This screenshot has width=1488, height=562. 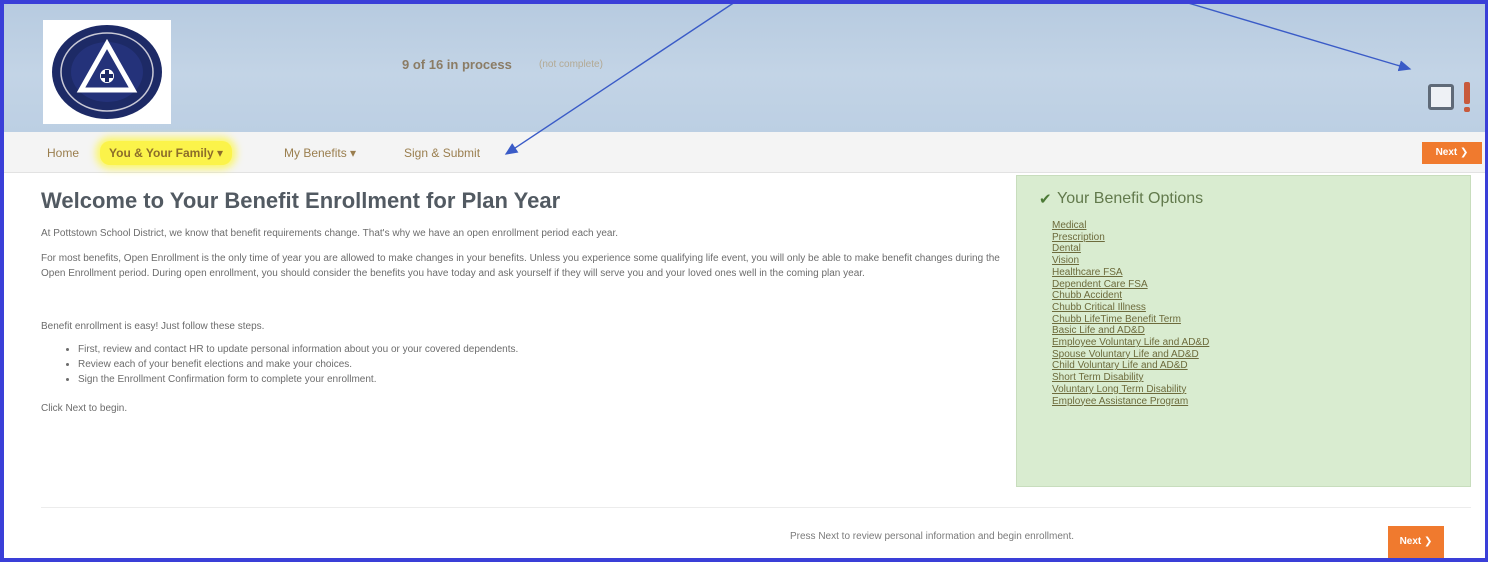 I want to click on benefit-link-spouse-voluntary-life: Spouse Voluntary Life and AD&D, so click(x=1130, y=355).